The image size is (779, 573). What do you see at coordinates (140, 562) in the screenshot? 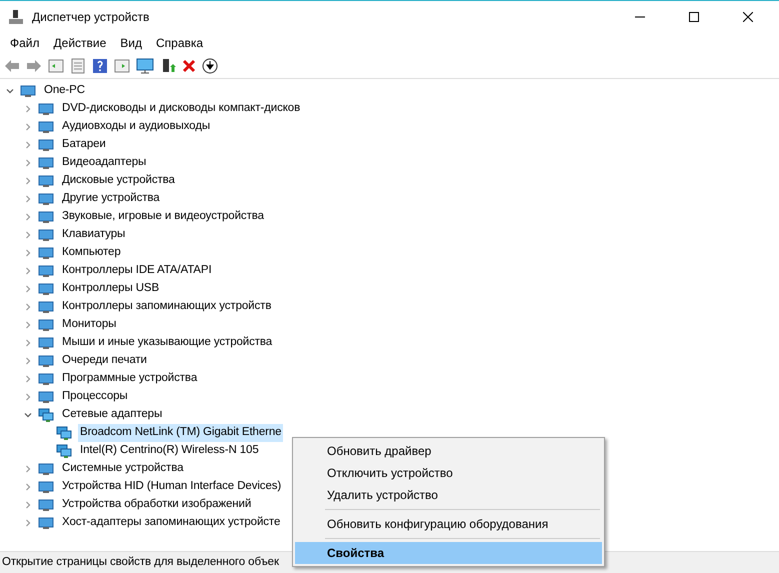
I see `status-text: Открытие страницы свойств для выделенного объек` at bounding box center [140, 562].